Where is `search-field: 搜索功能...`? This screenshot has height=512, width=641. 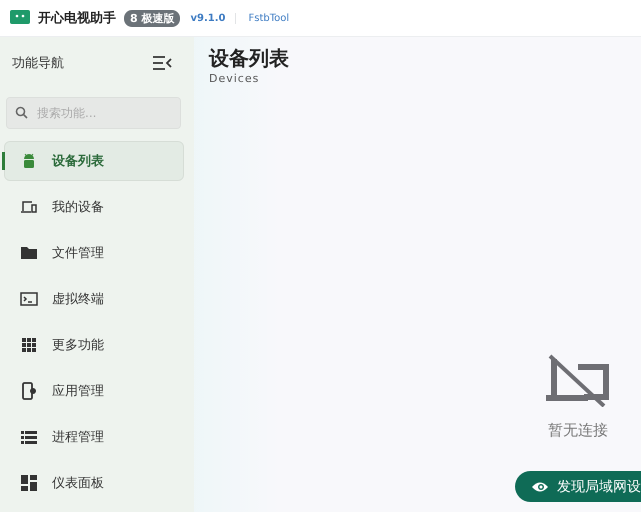
search-field: 搜索功能... is located at coordinates (93, 113).